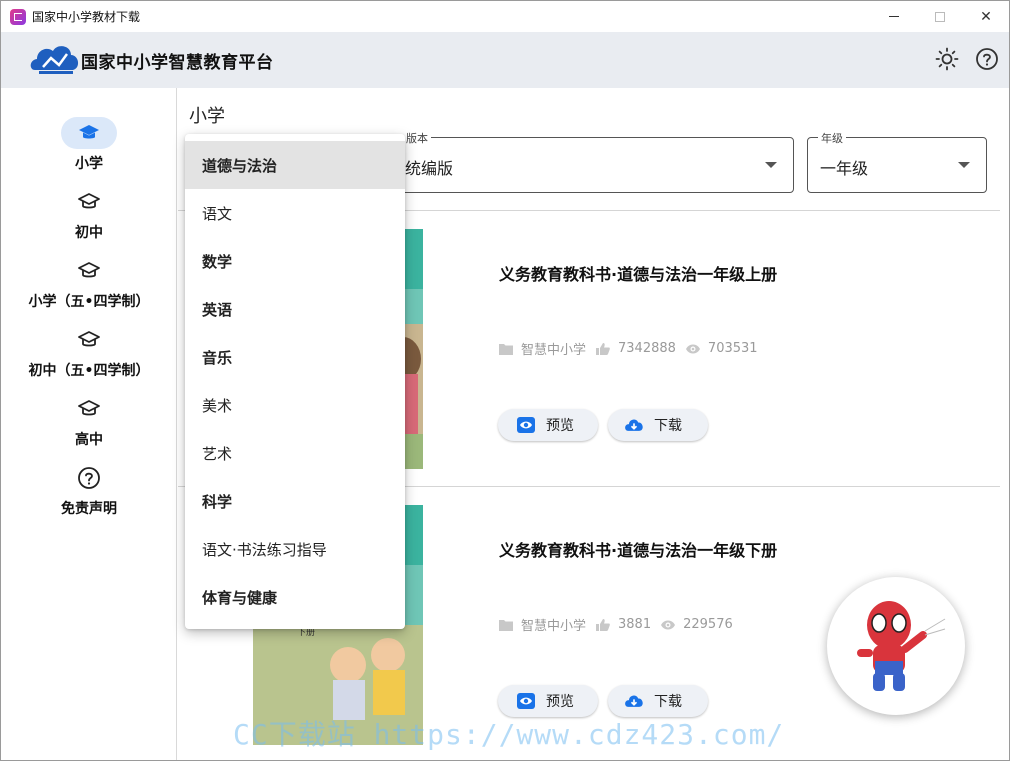  What do you see at coordinates (417, 138) in the screenshot?
I see `version-select-label: 版本` at bounding box center [417, 138].